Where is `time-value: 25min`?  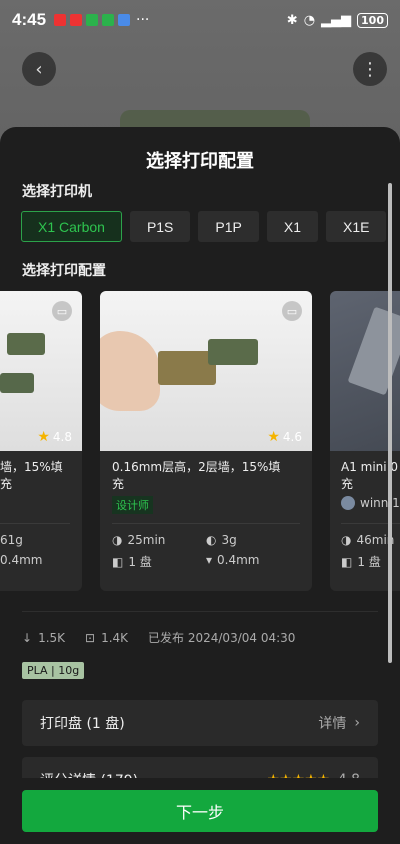 time-value: 25min is located at coordinates (146, 540).